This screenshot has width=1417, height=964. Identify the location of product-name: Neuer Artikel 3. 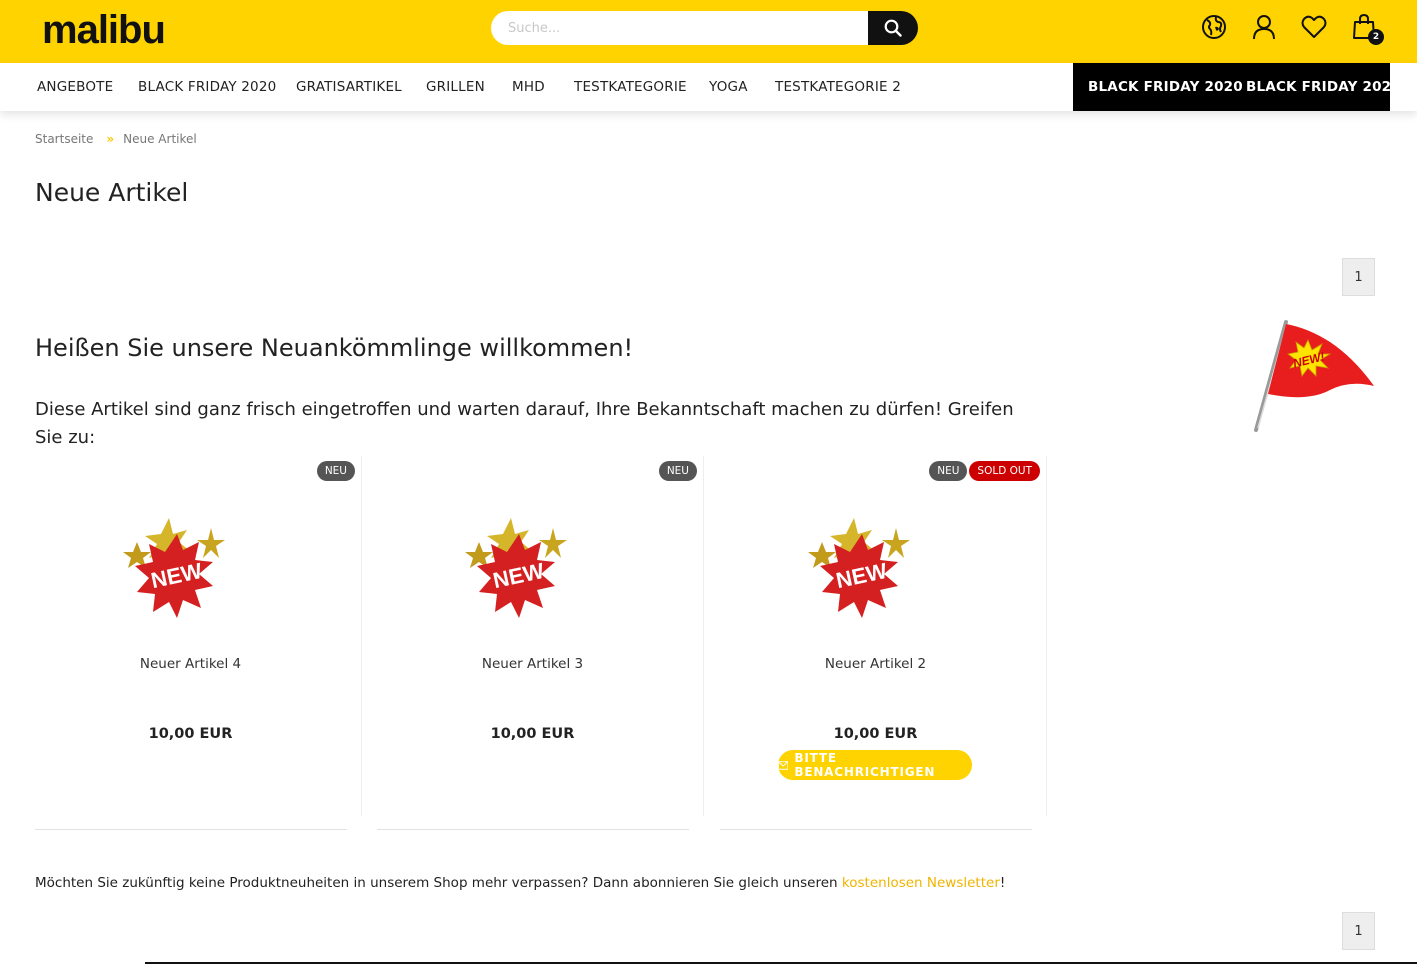
(532, 664).